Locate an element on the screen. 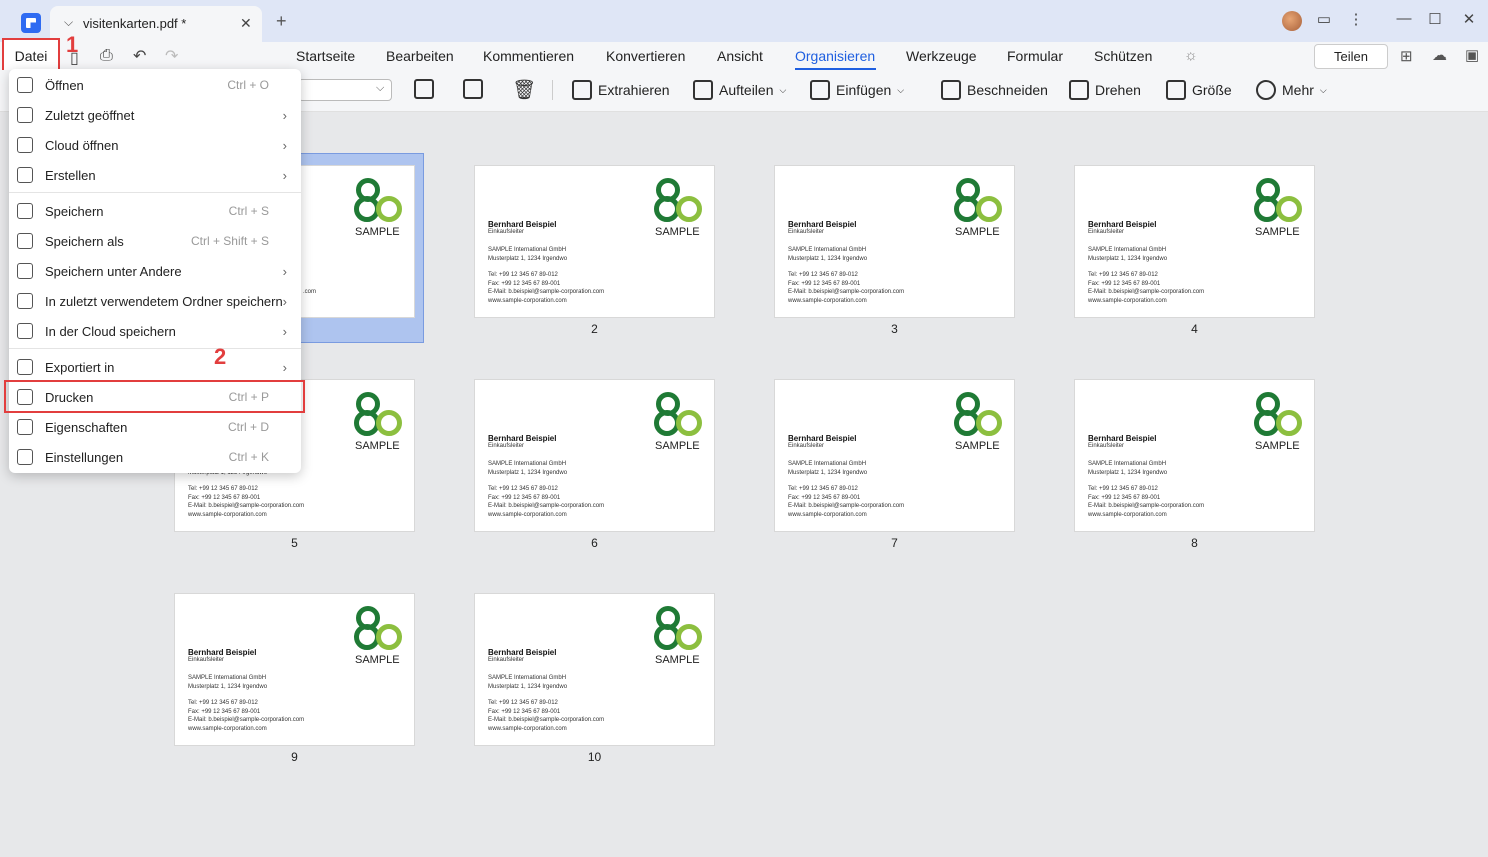 The width and height of the screenshot is (1488, 857). menu-item-5: Speichern als Ctrl + Shift + S is located at coordinates (155, 241).